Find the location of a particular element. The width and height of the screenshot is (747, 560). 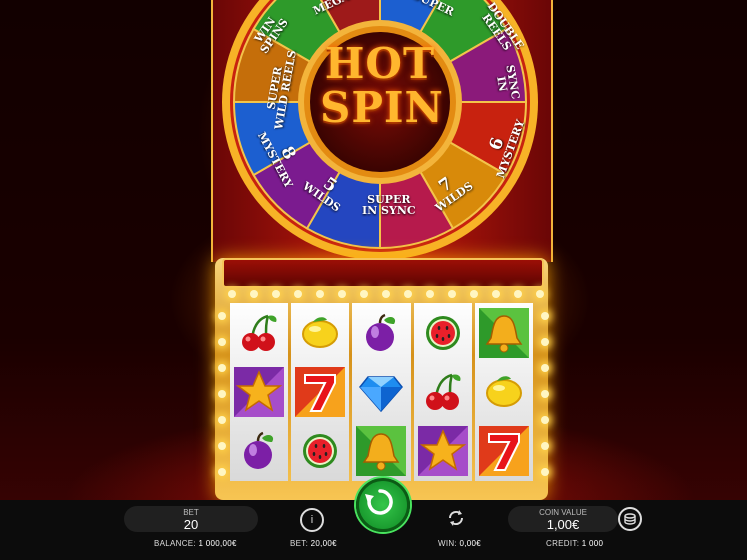

balance-readout: BALANCE: 1 000,00€ is located at coordinates (195, 543).